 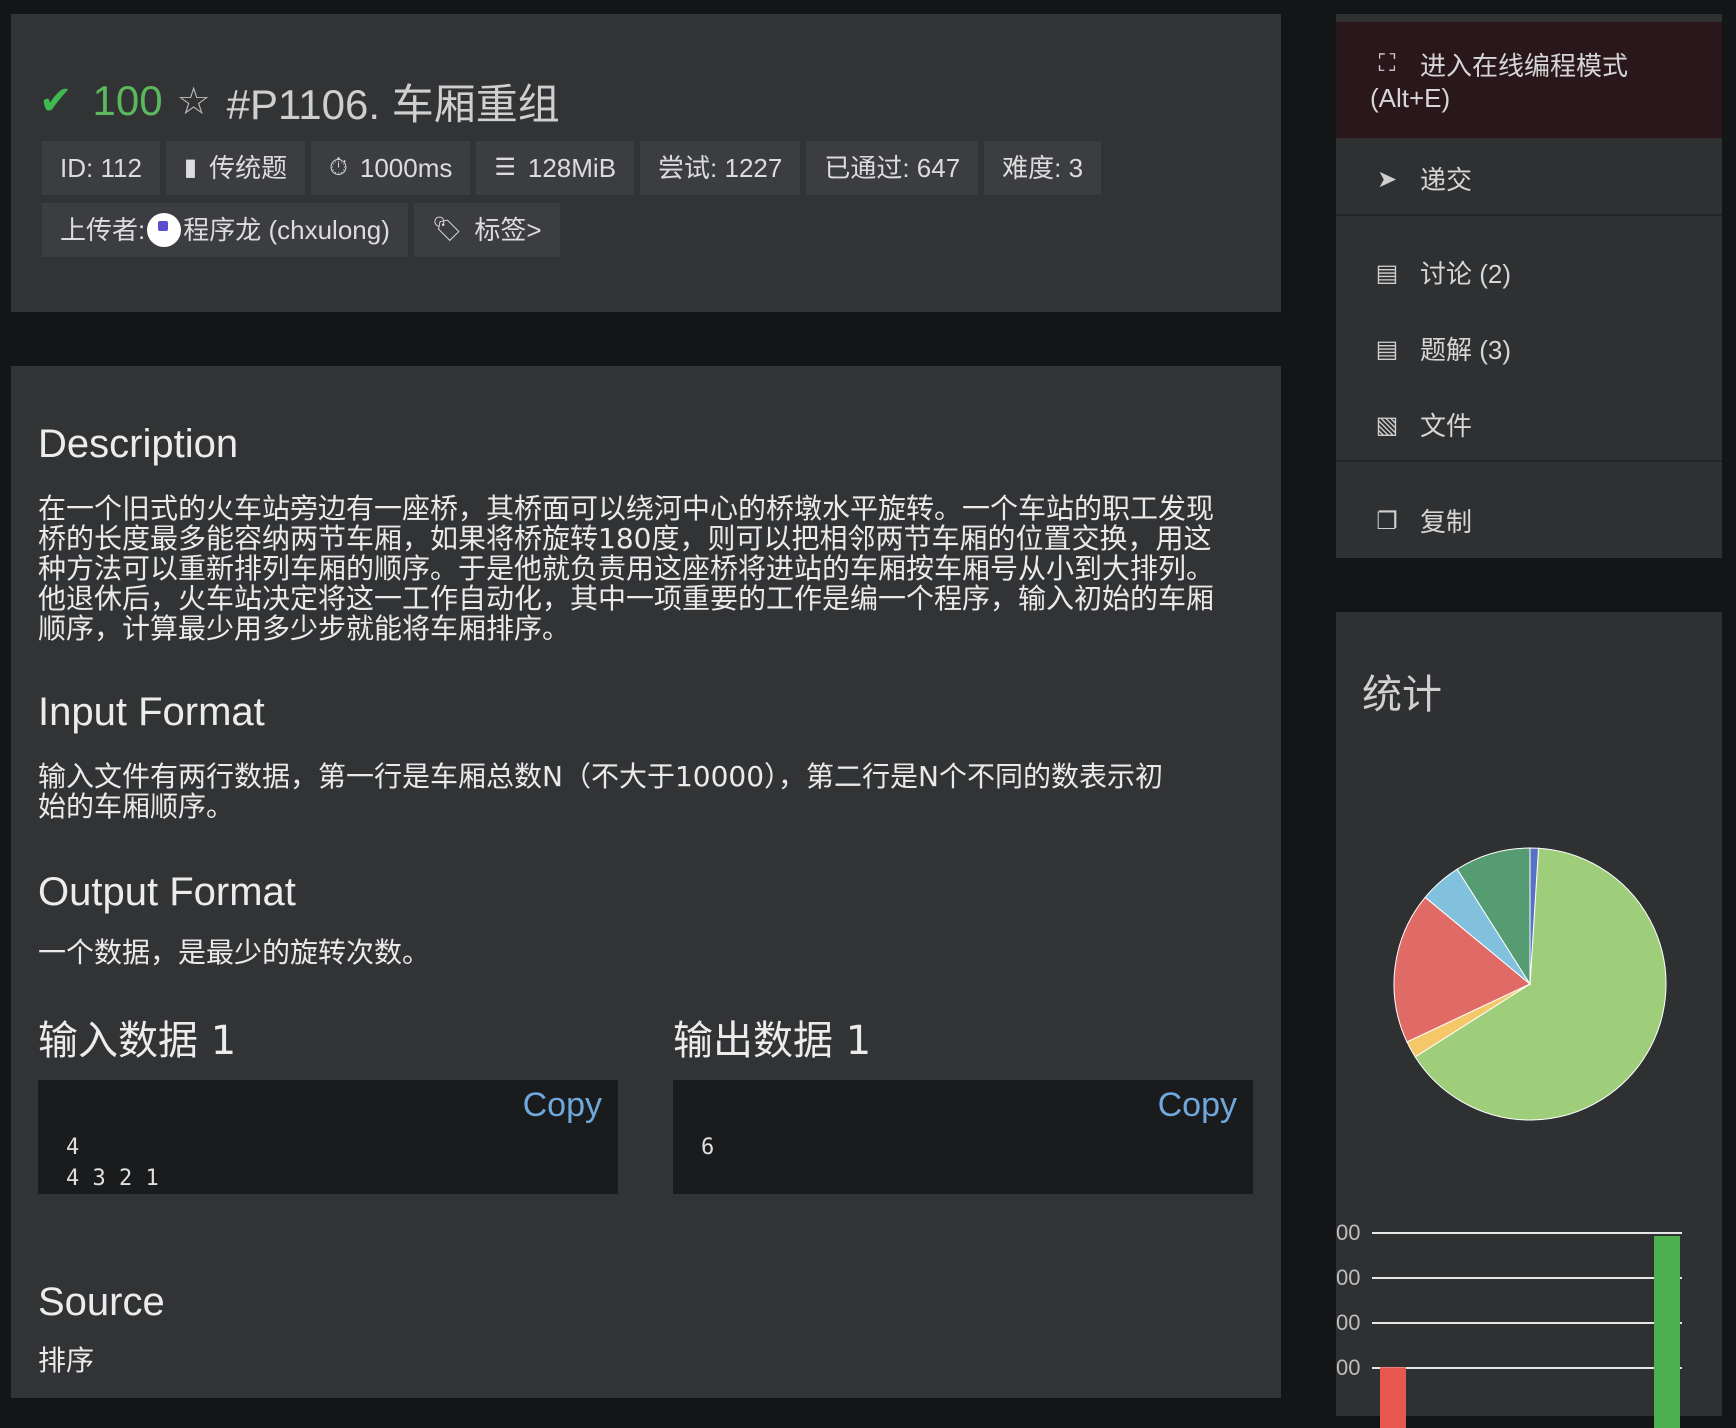 What do you see at coordinates (486, 230) in the screenshot?
I see `tag-labels: 🏷 标签>` at bounding box center [486, 230].